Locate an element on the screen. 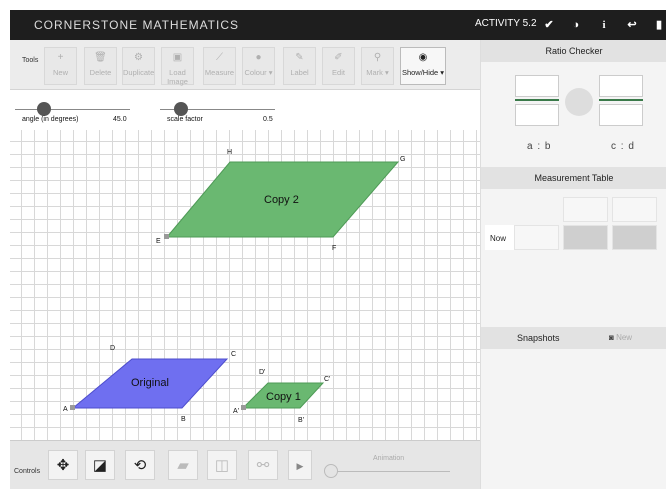  scale-icon: ◪ is located at coordinates (100, 465).